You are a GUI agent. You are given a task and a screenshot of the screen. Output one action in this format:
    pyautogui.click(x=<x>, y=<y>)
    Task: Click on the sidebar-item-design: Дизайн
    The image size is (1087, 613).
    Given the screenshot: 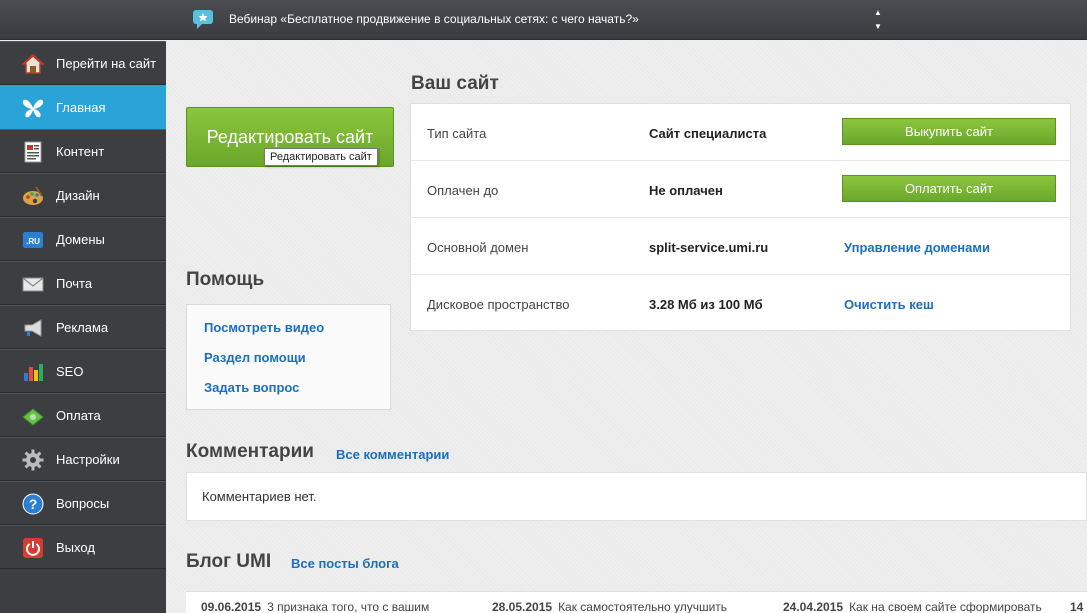 What is the action you would take?
    pyautogui.click(x=83, y=195)
    